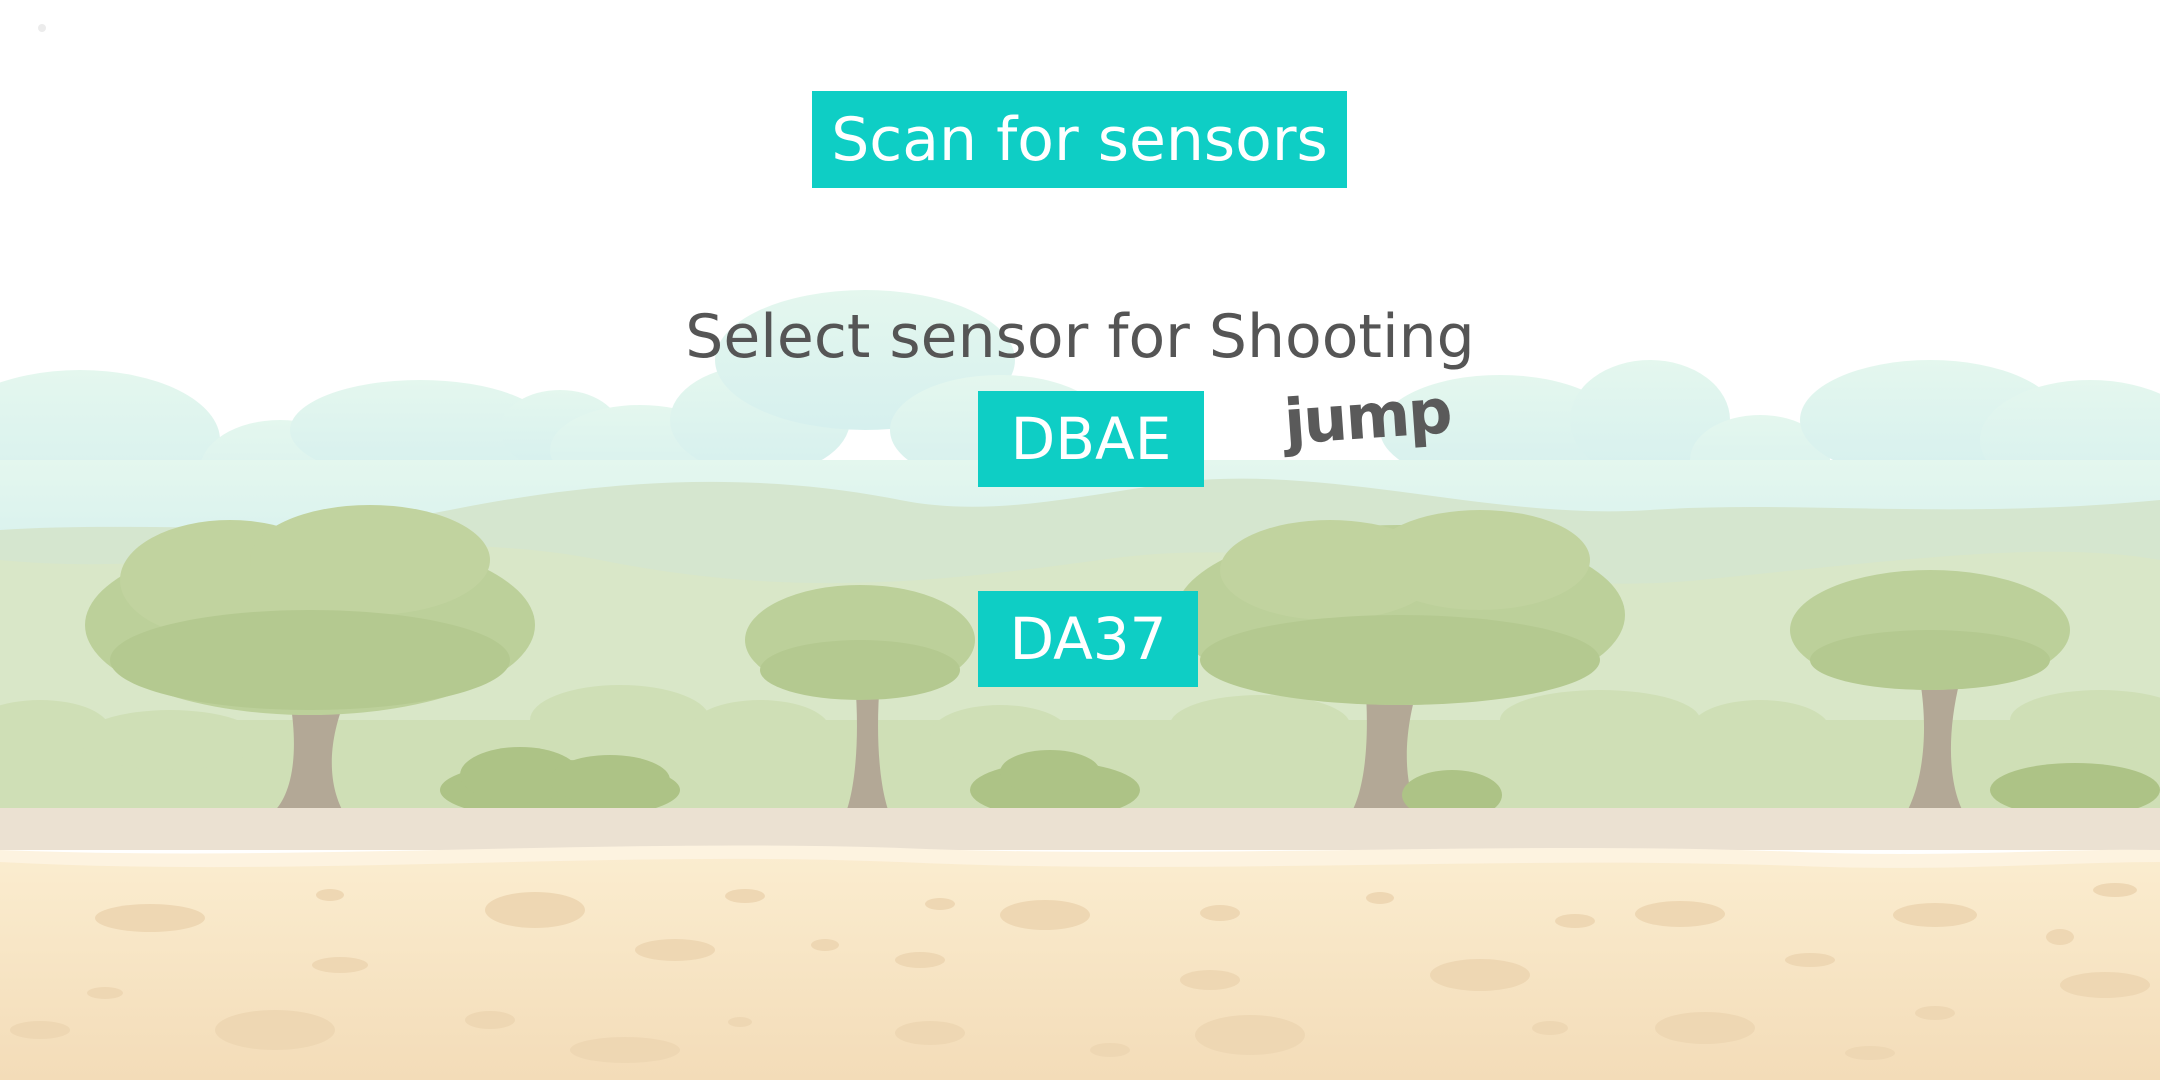  I want to click on sensor-button-da37: DA37, so click(1088, 639).